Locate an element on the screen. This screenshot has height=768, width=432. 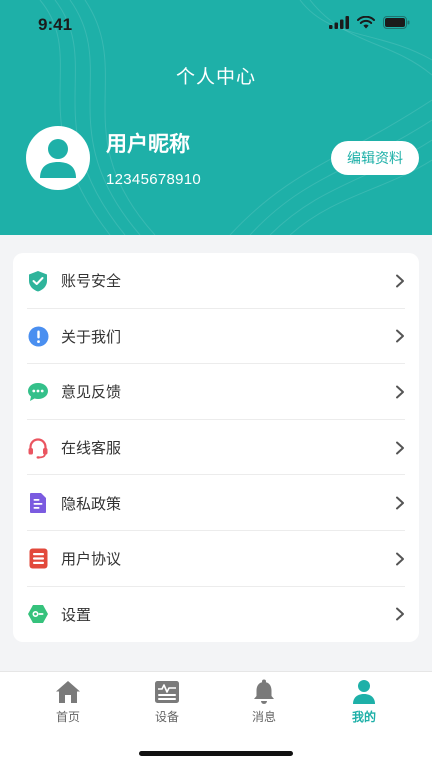
menu-item-online-support: 在线客服 is located at coordinates (216, 448).